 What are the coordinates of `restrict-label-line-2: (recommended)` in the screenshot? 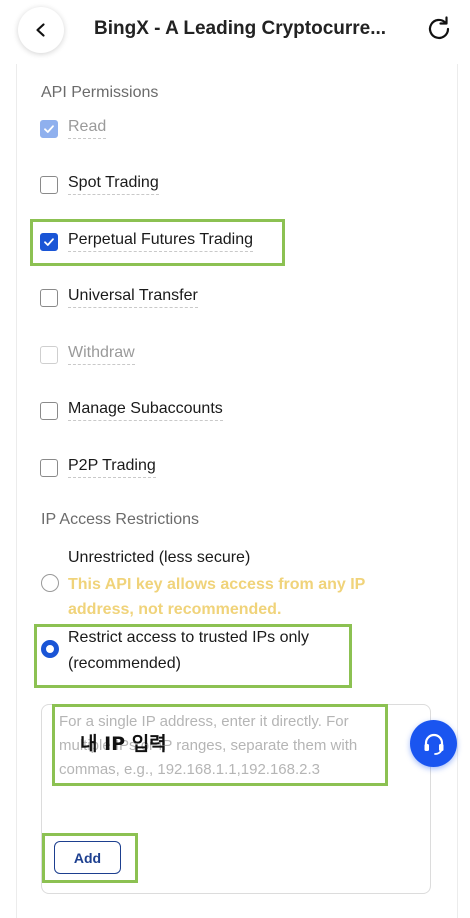 It's located at (124, 664).